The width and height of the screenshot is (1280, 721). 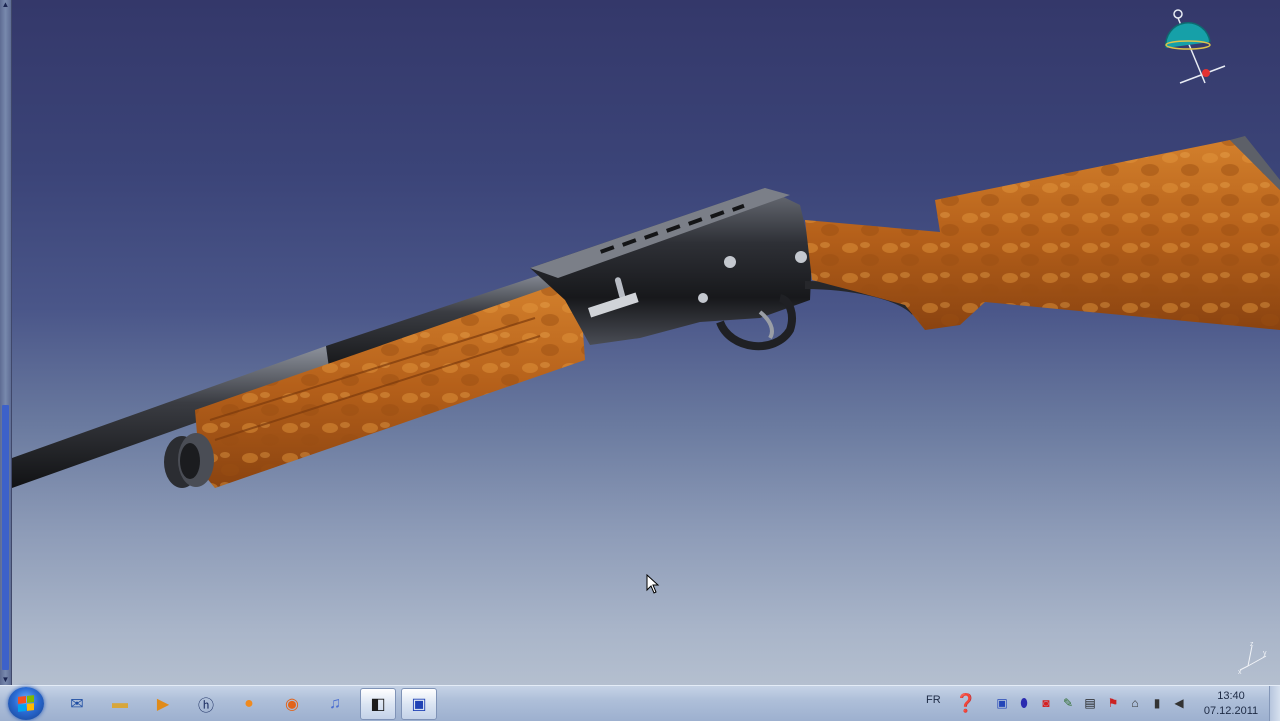 I want to click on signal-icon: ▮, so click(x=1157, y=703).